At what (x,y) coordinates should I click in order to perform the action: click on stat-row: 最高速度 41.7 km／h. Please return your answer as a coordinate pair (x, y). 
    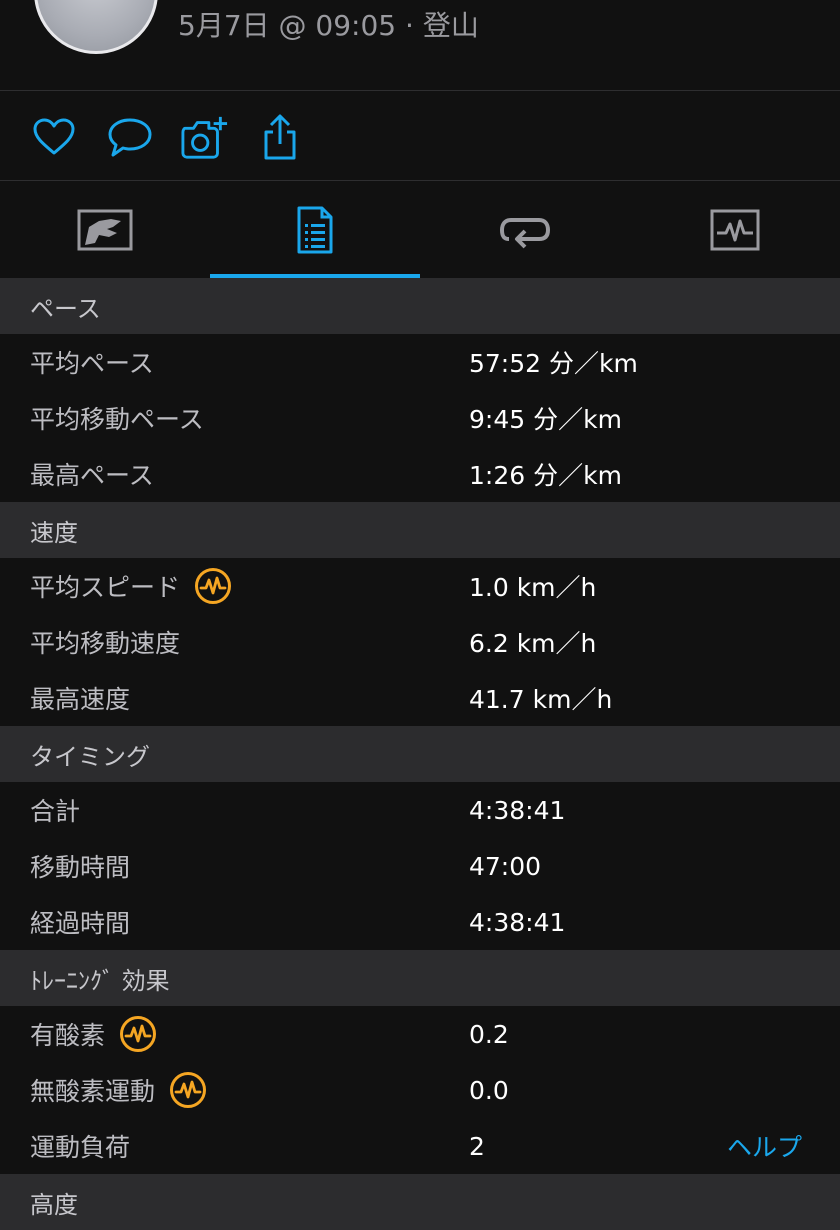
    Looking at the image, I should click on (420, 698).